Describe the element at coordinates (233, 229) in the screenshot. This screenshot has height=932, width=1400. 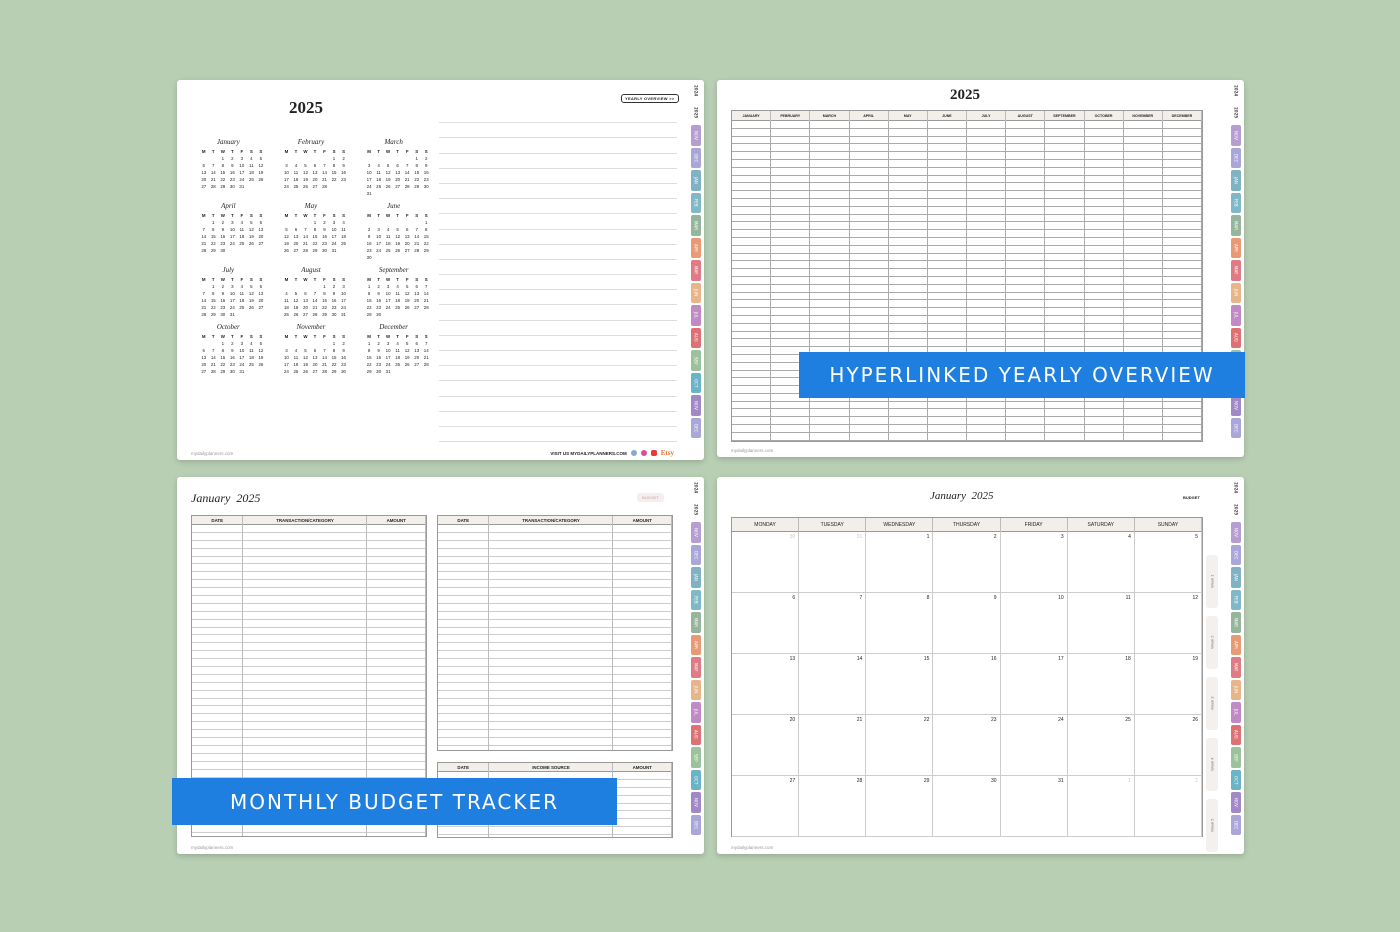
I see `day-cell: 10` at that location.